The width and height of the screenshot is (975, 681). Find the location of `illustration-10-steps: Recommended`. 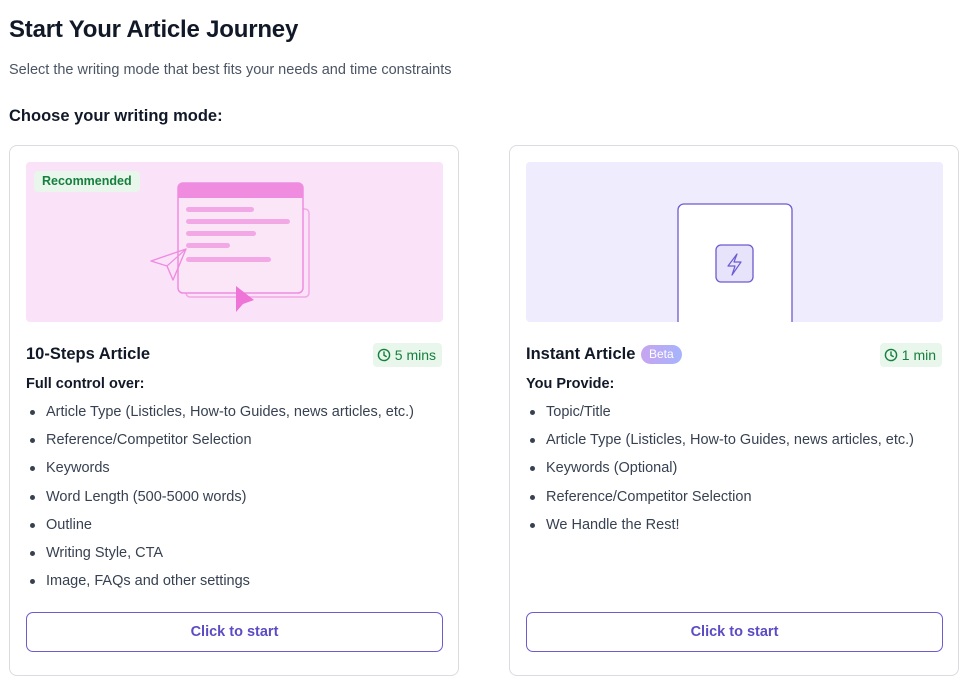

illustration-10-steps: Recommended is located at coordinates (234, 242).